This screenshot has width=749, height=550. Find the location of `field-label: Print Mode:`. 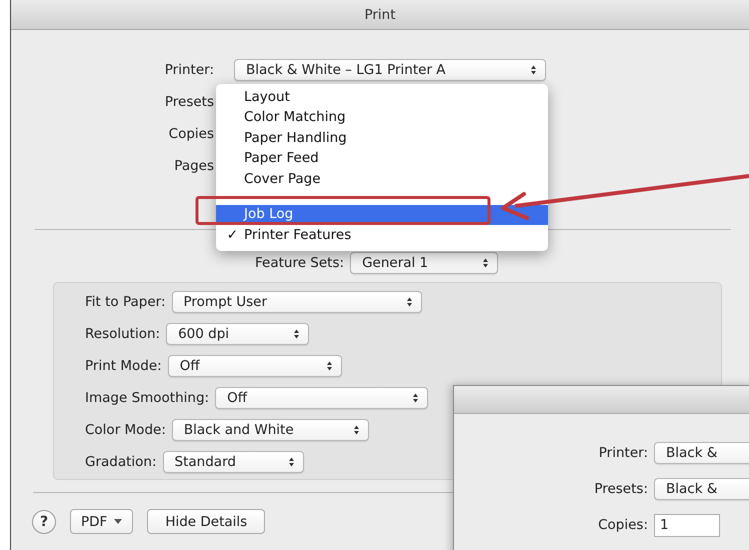

field-label: Print Mode: is located at coordinates (123, 366).